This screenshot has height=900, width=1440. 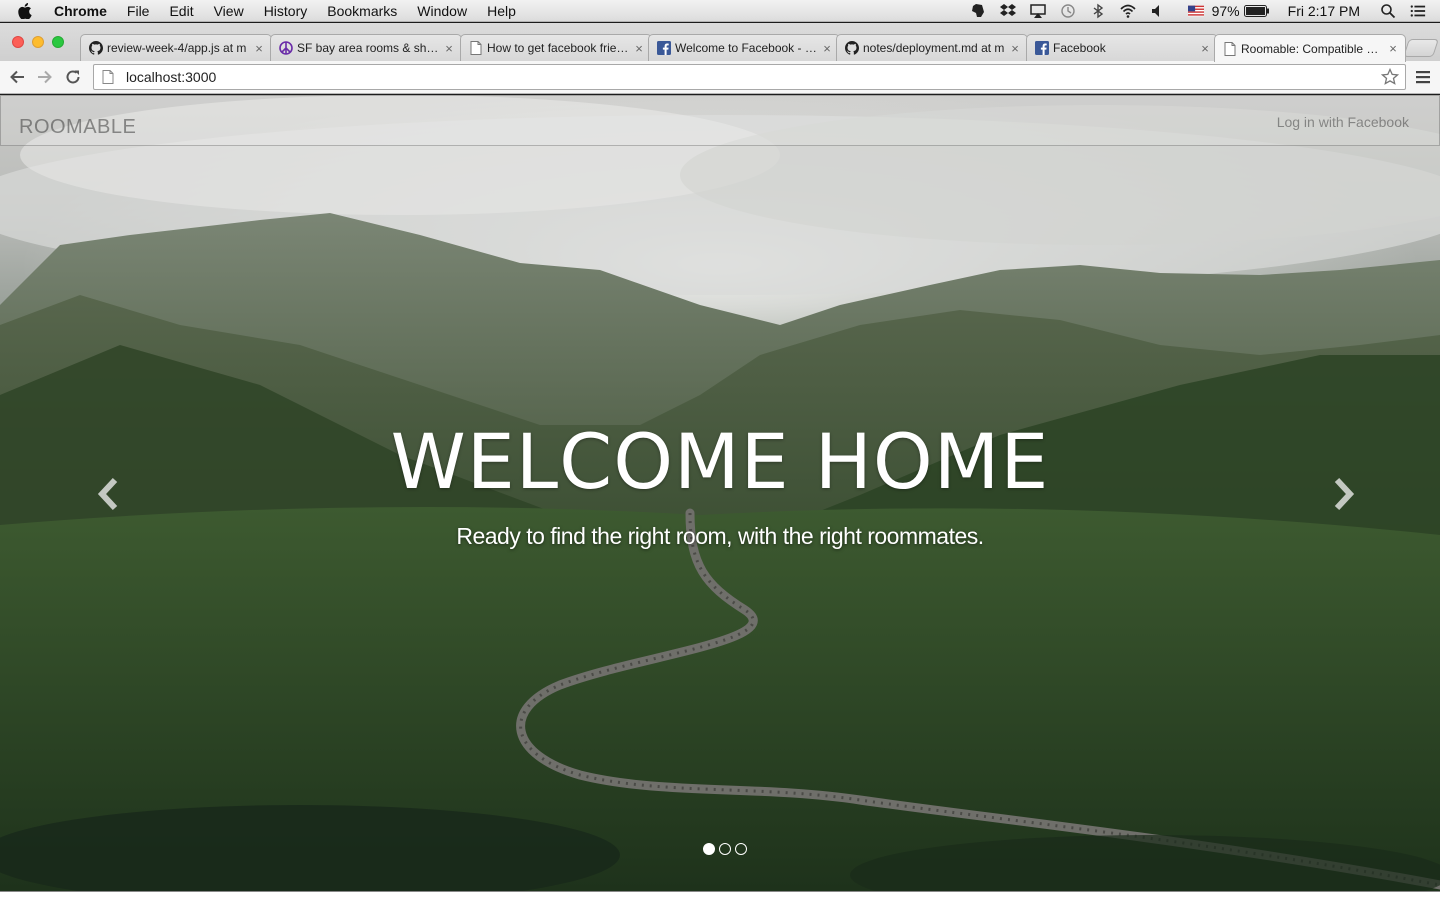 What do you see at coordinates (1225, 11) in the screenshot?
I see `battery-percent: 97%` at bounding box center [1225, 11].